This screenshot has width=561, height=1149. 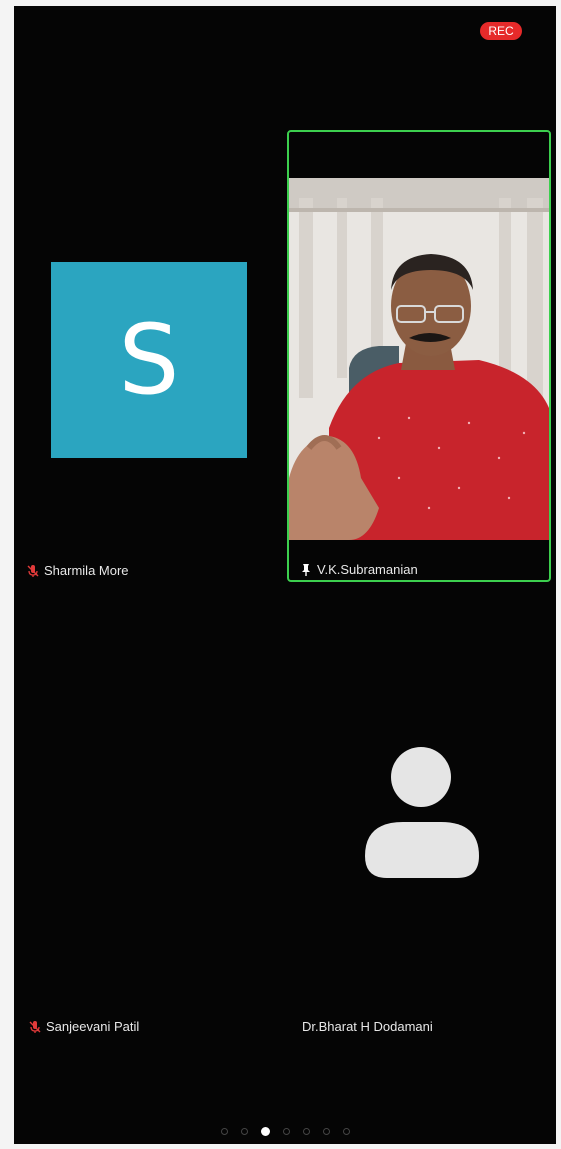 I want to click on participant-name: V.K.Subramanian, so click(x=367, y=569).